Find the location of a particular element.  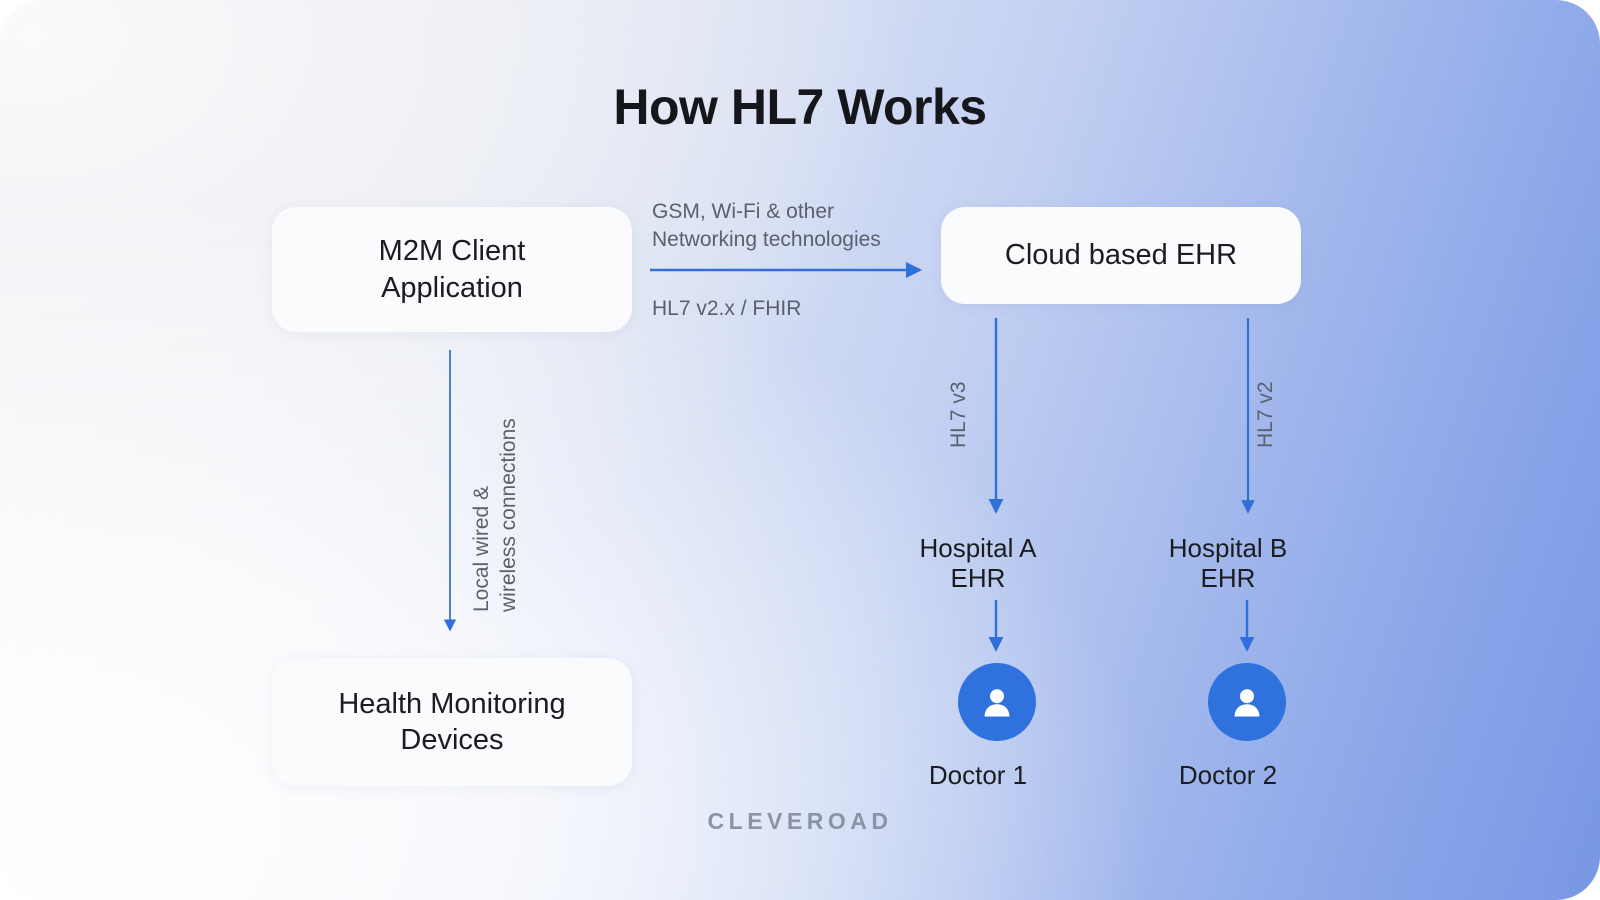

doctor-2-avatar is located at coordinates (1247, 702).